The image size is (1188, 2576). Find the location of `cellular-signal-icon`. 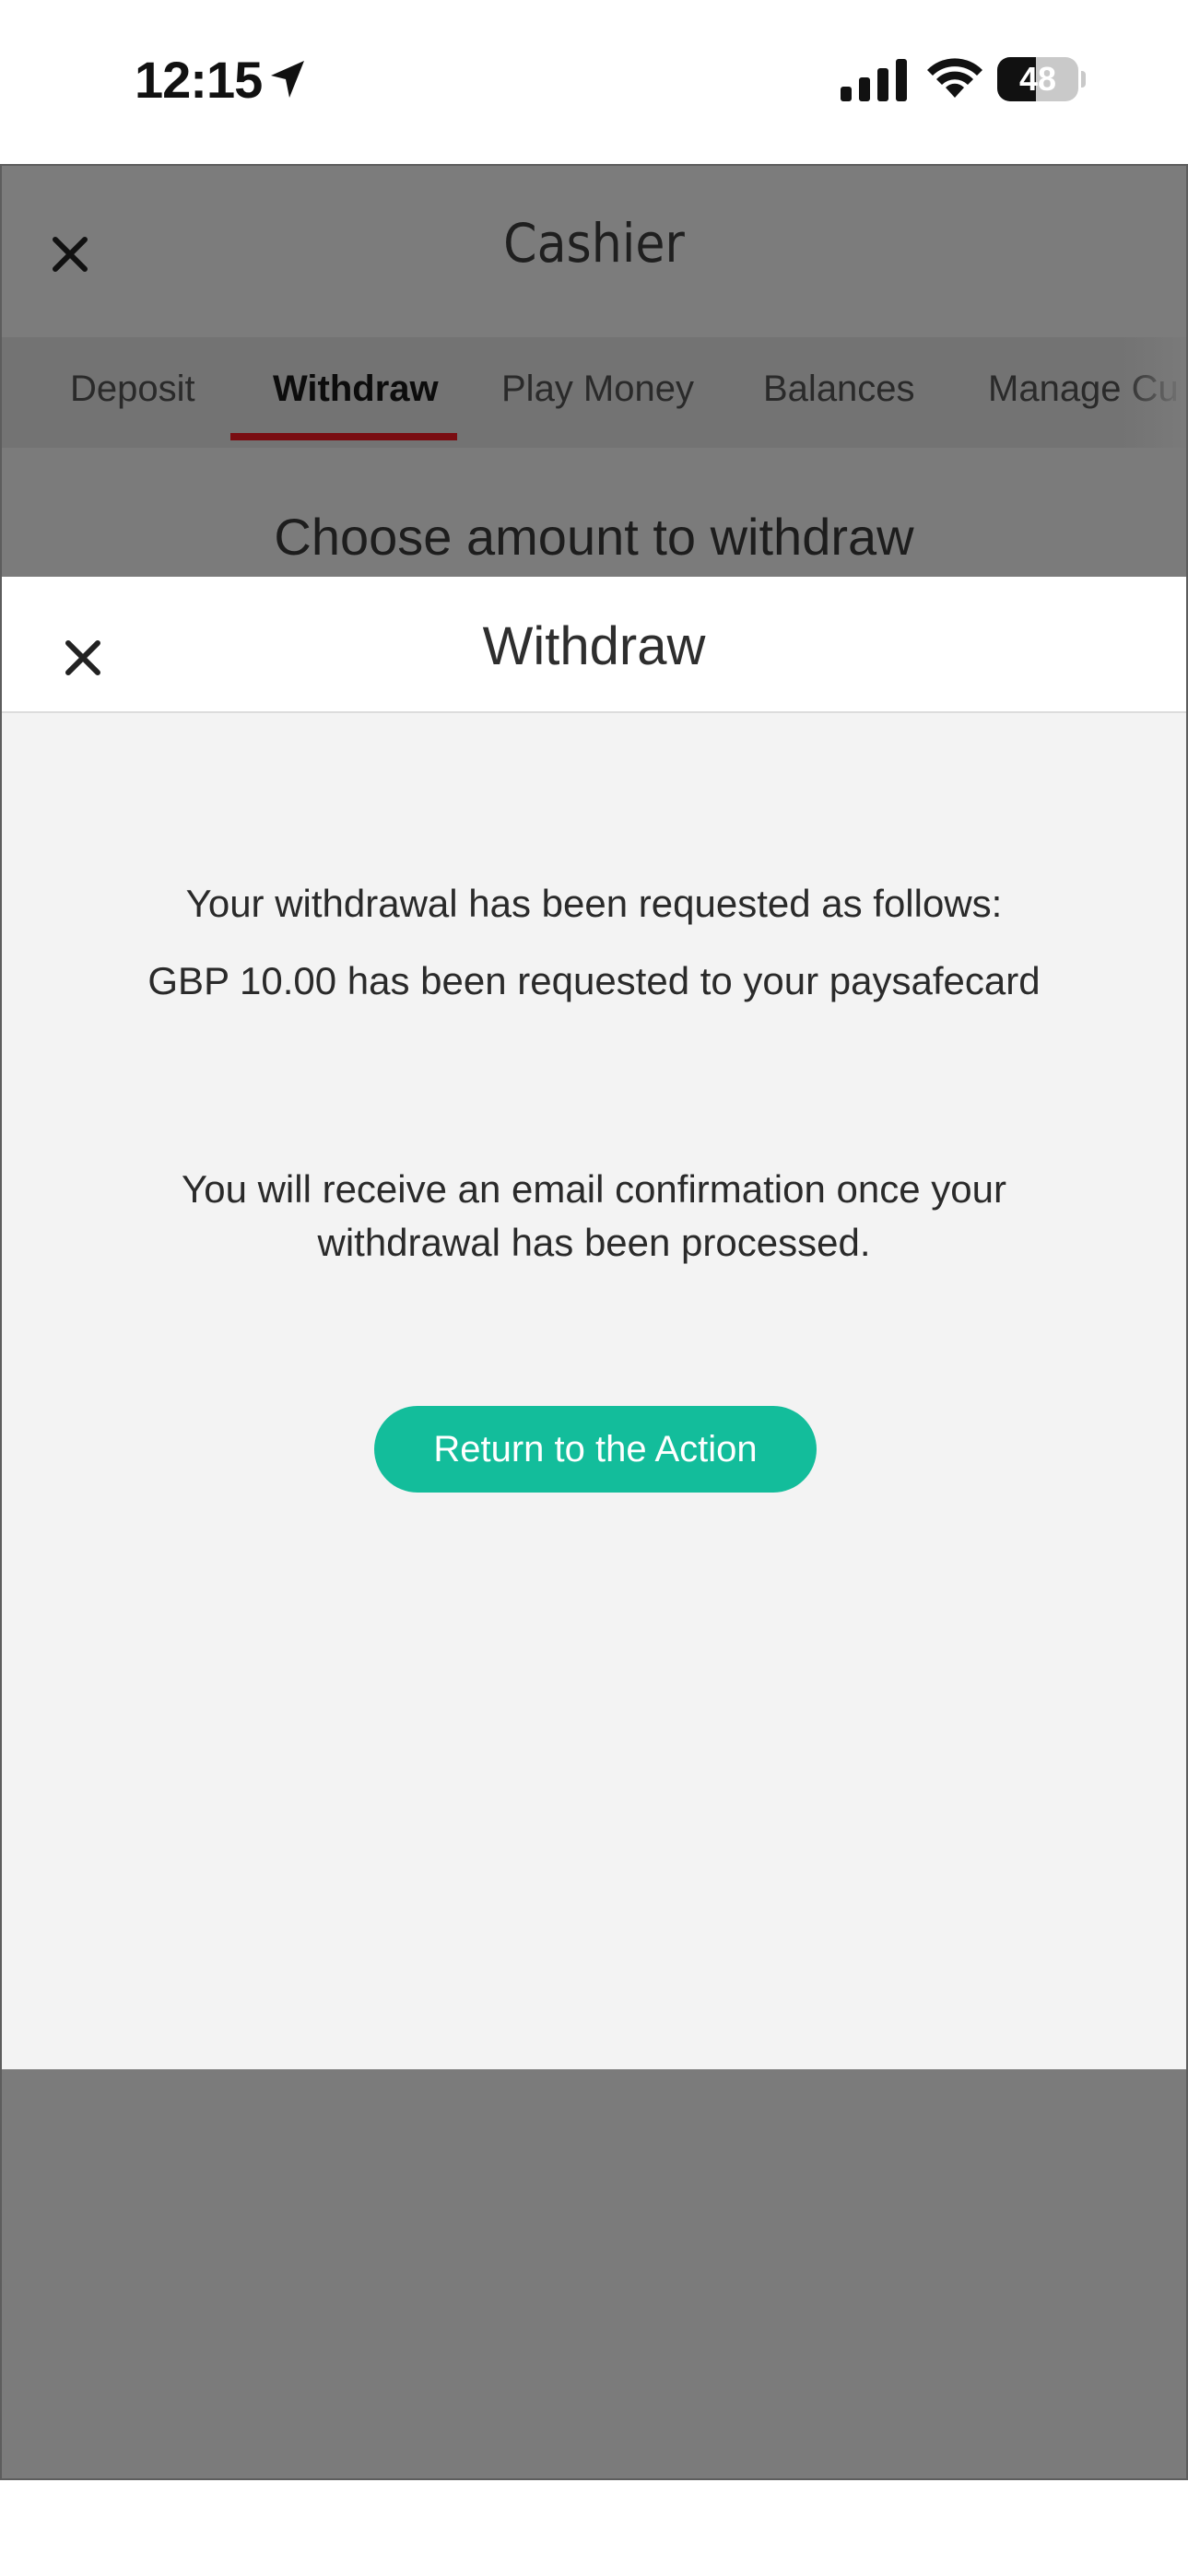

cellular-signal-icon is located at coordinates (874, 80).